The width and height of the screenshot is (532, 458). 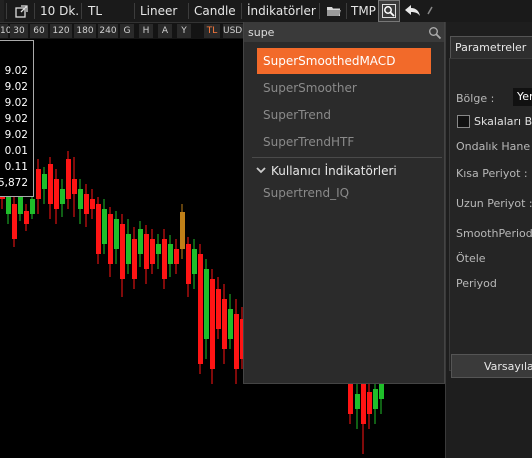 What do you see at coordinates (492, 173) in the screenshot?
I see `short-period-label: Kısa Periyot :` at bounding box center [492, 173].